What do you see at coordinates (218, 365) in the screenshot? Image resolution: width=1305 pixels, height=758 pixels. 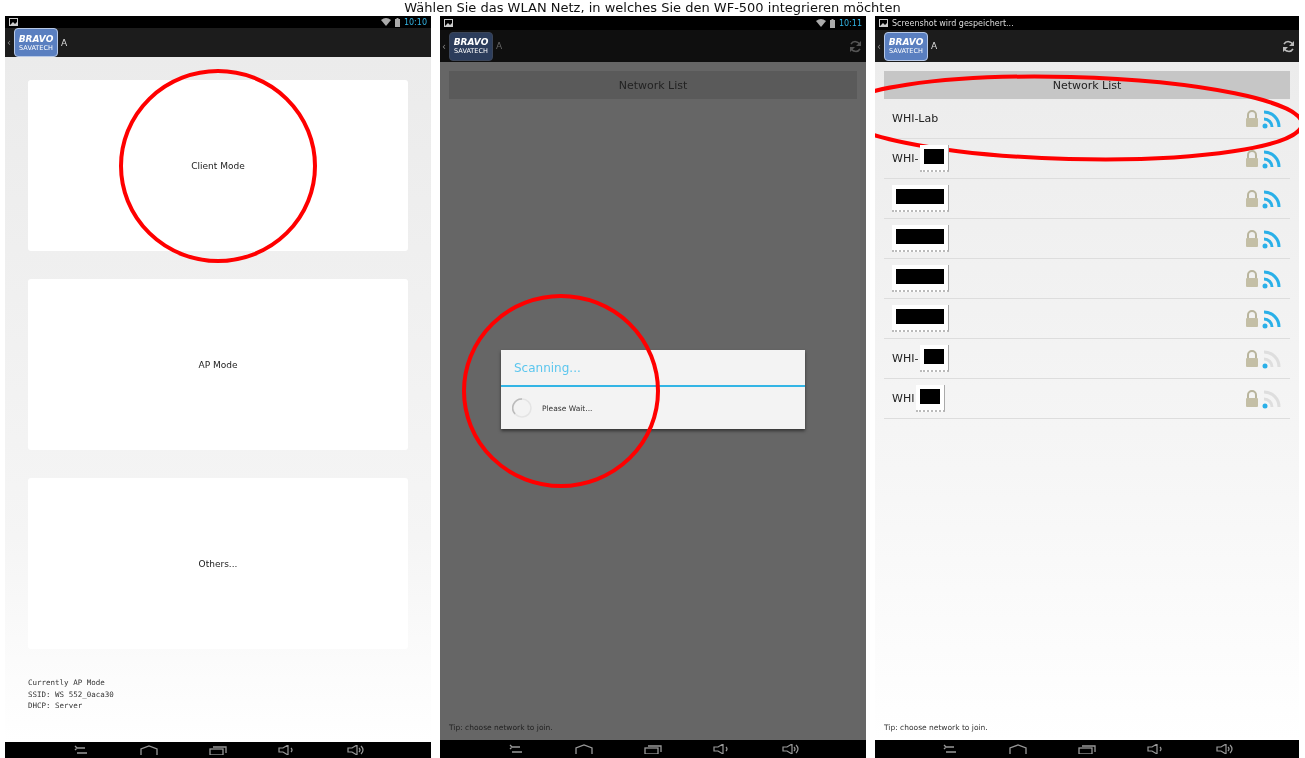 I see `mode-button: AP Mode` at bounding box center [218, 365].